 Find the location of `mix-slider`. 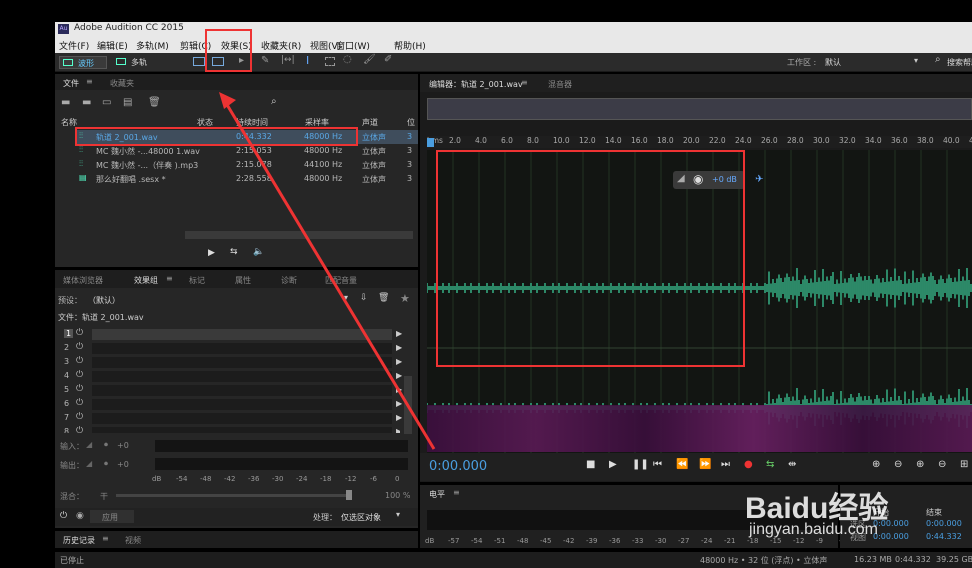

mix-slider is located at coordinates (234, 495).